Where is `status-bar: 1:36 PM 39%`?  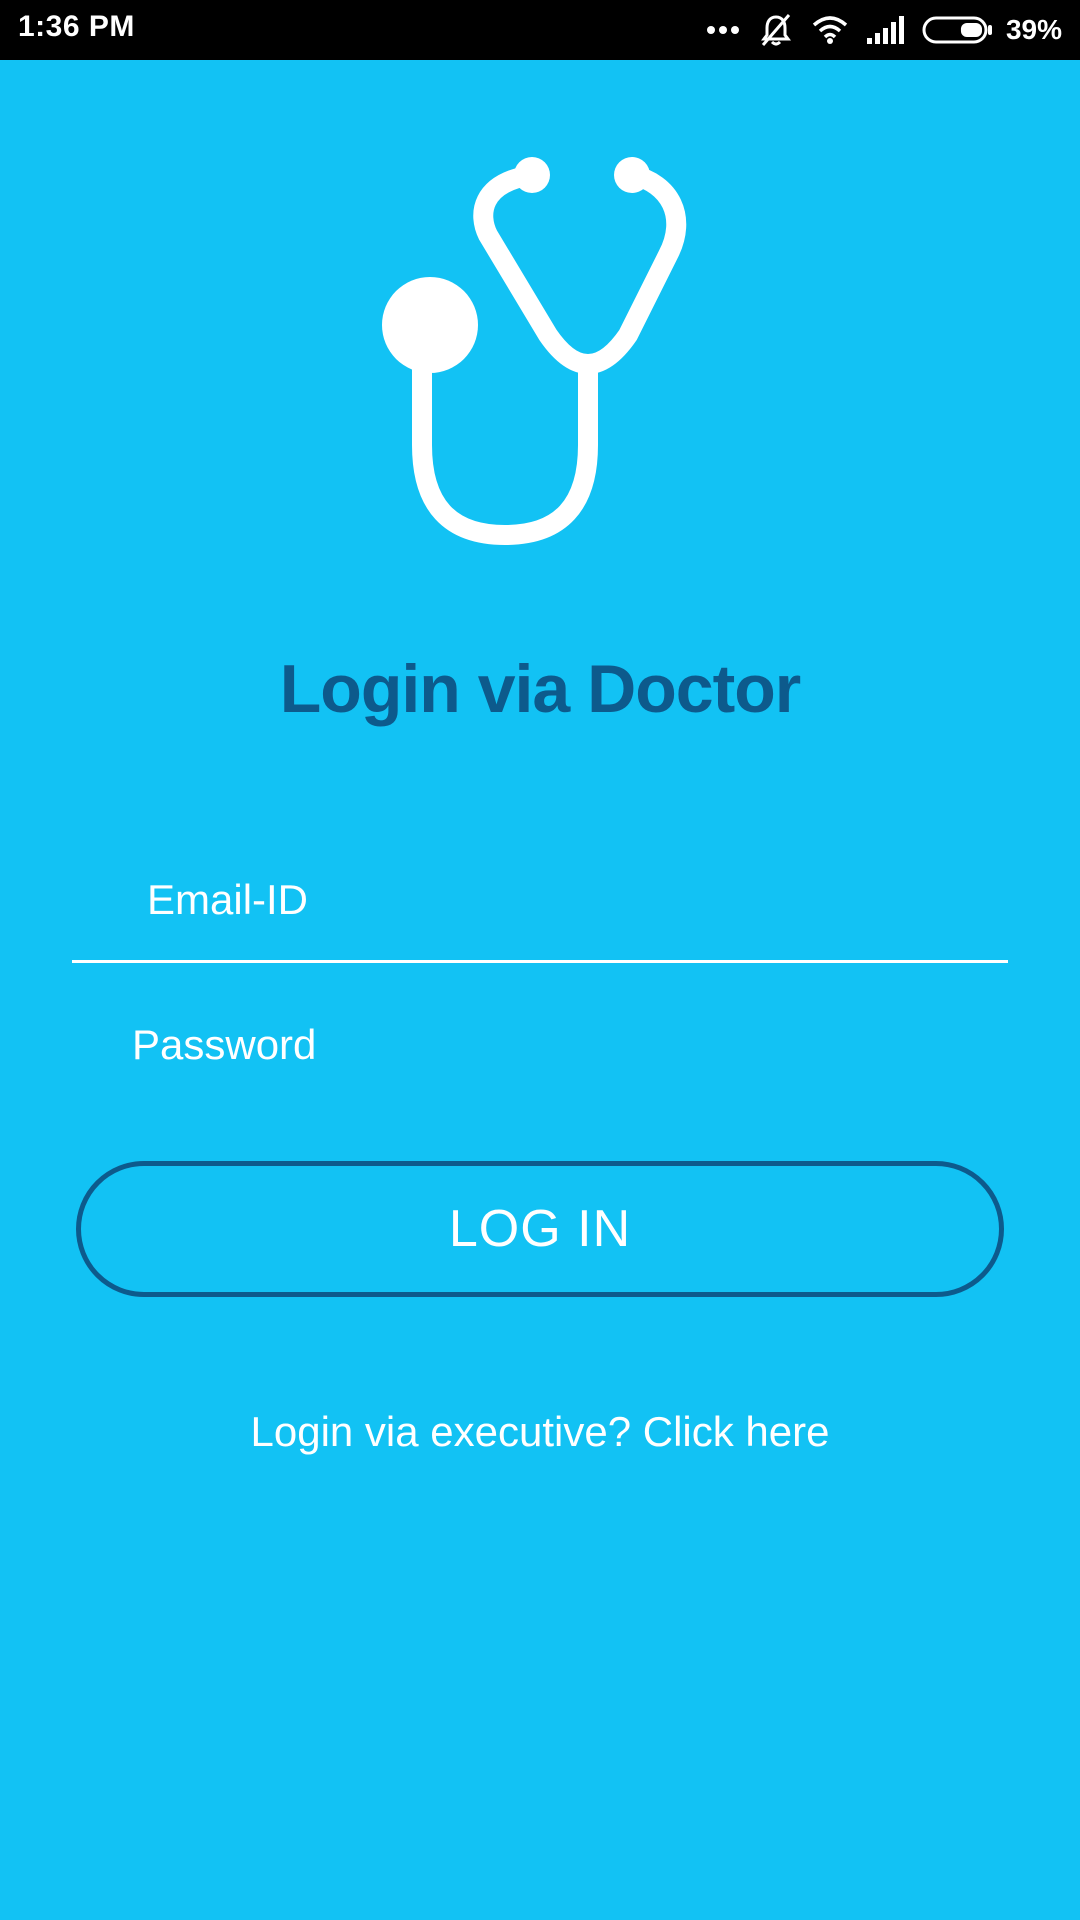 status-bar: 1:36 PM 39% is located at coordinates (540, 30).